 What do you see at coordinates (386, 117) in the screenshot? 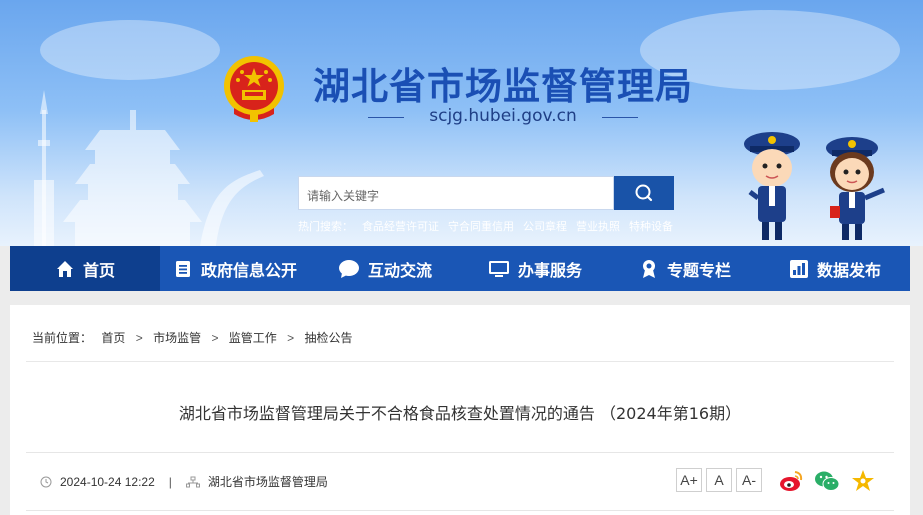
I see `domain-line-left` at bounding box center [386, 117].